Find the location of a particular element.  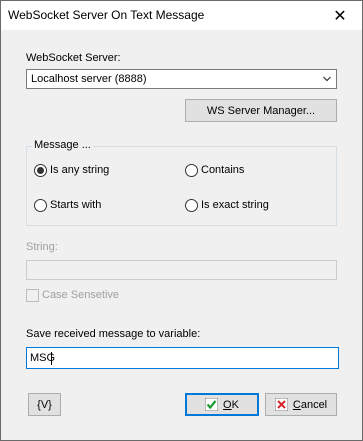

case-sensitive-label: Case Sensetive is located at coordinates (81, 295).